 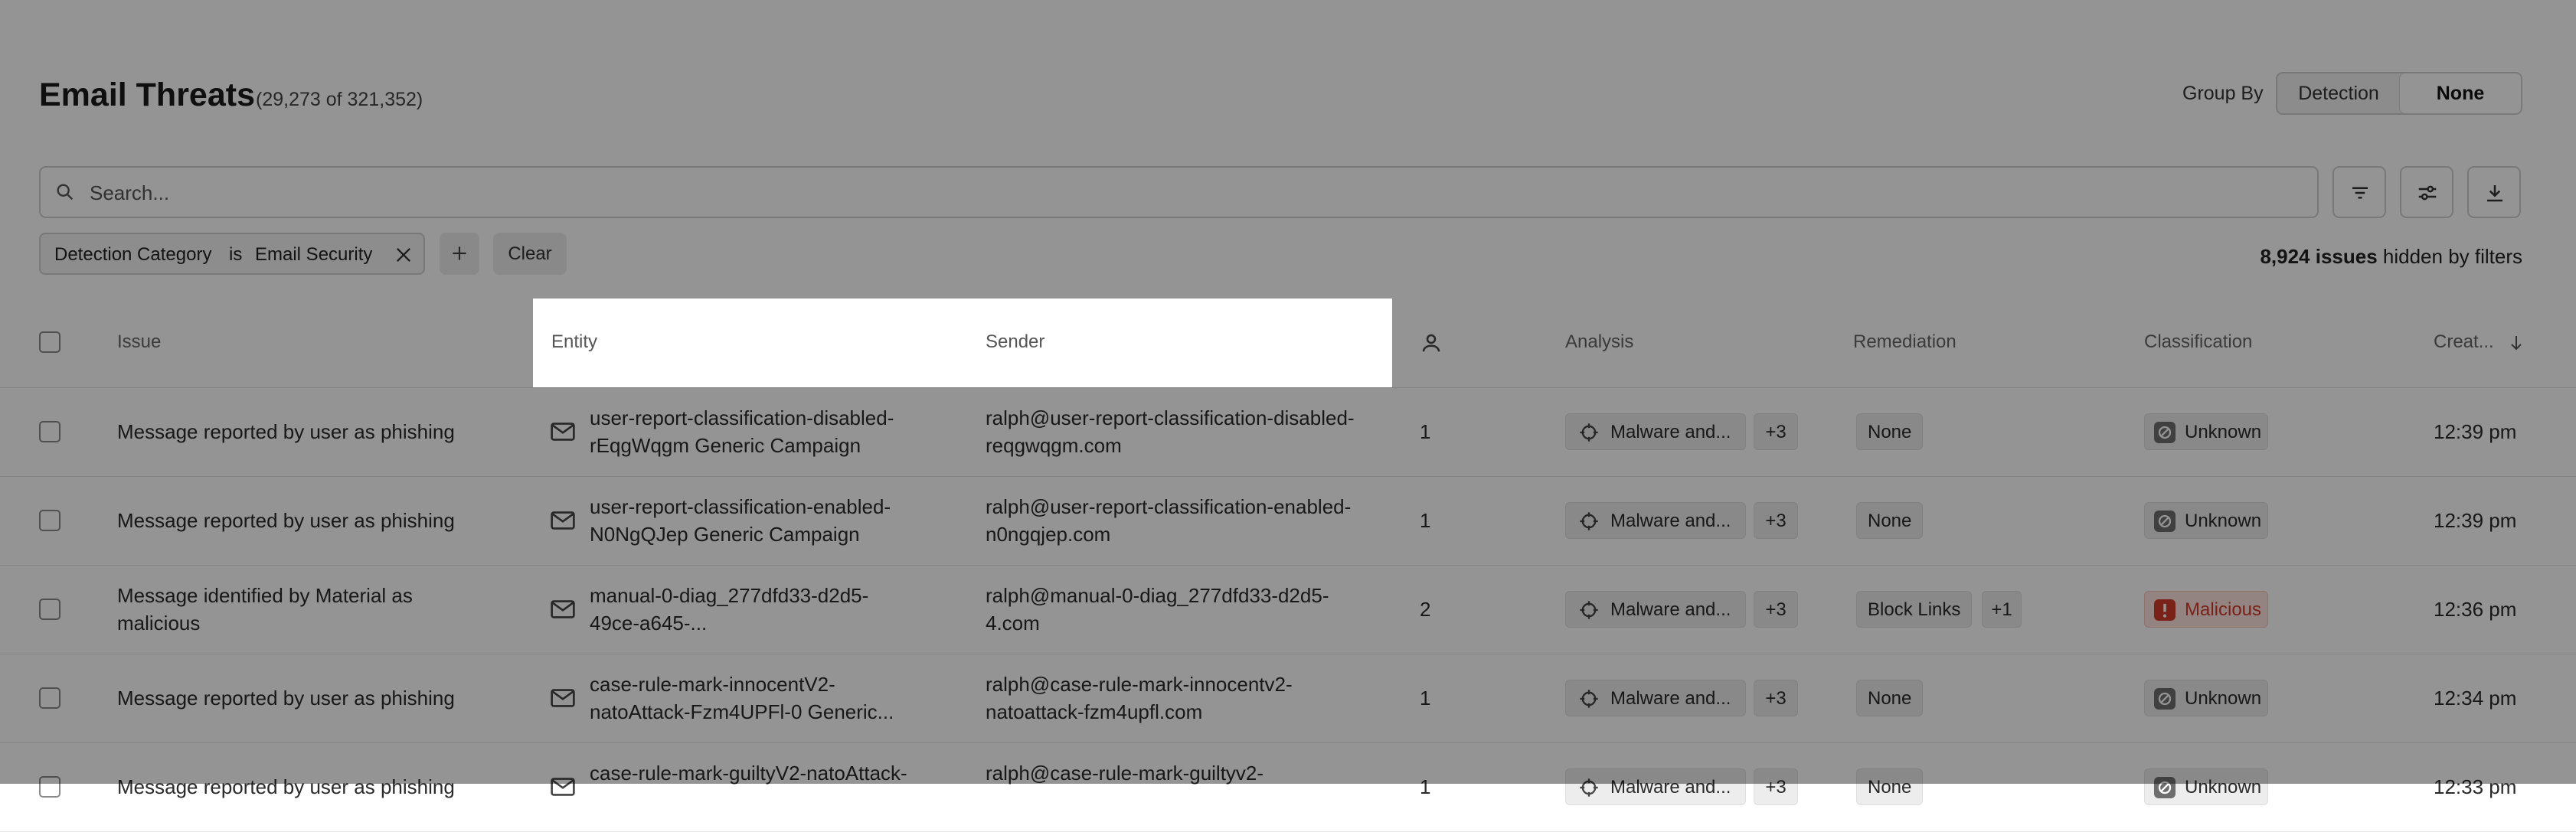 What do you see at coordinates (748, 773) in the screenshot?
I see `entity-text: case-rule-mark-guiltyV2-natoAttack-` at bounding box center [748, 773].